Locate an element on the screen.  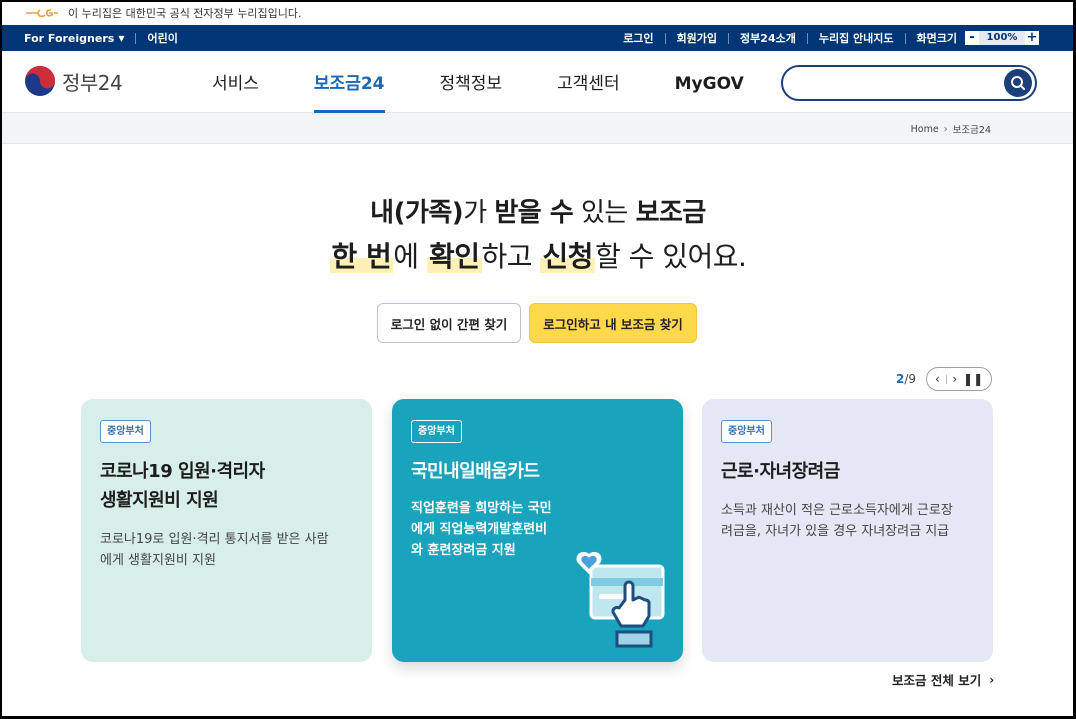
breadcrumb-band: Home › 보조금24 is located at coordinates (537, 128).